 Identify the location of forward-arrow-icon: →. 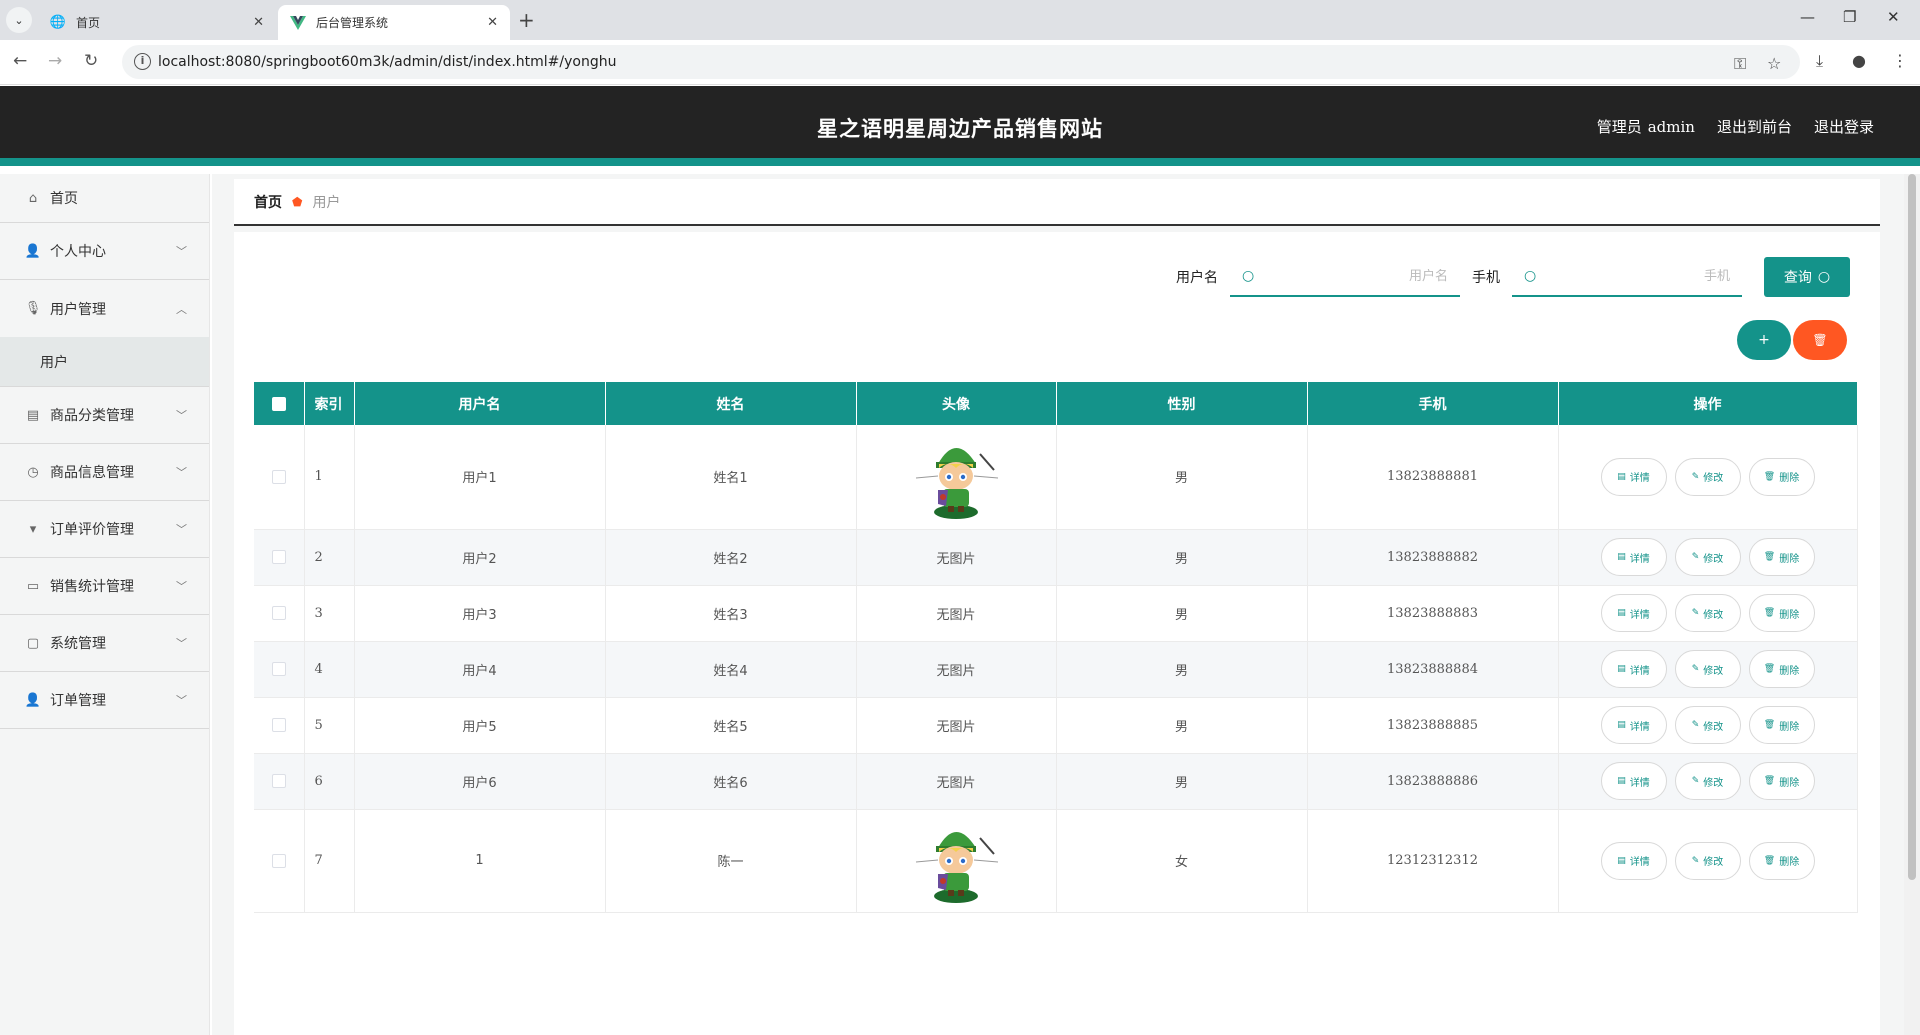
(55, 61).